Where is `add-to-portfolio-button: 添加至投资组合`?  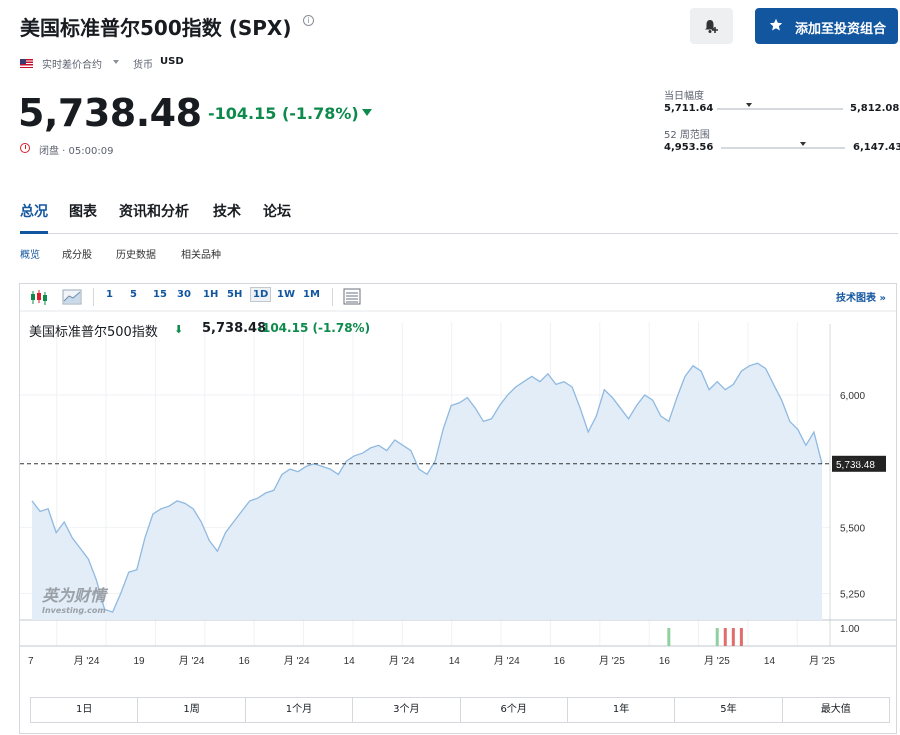
add-to-portfolio-button: 添加至投资组合 is located at coordinates (826, 26).